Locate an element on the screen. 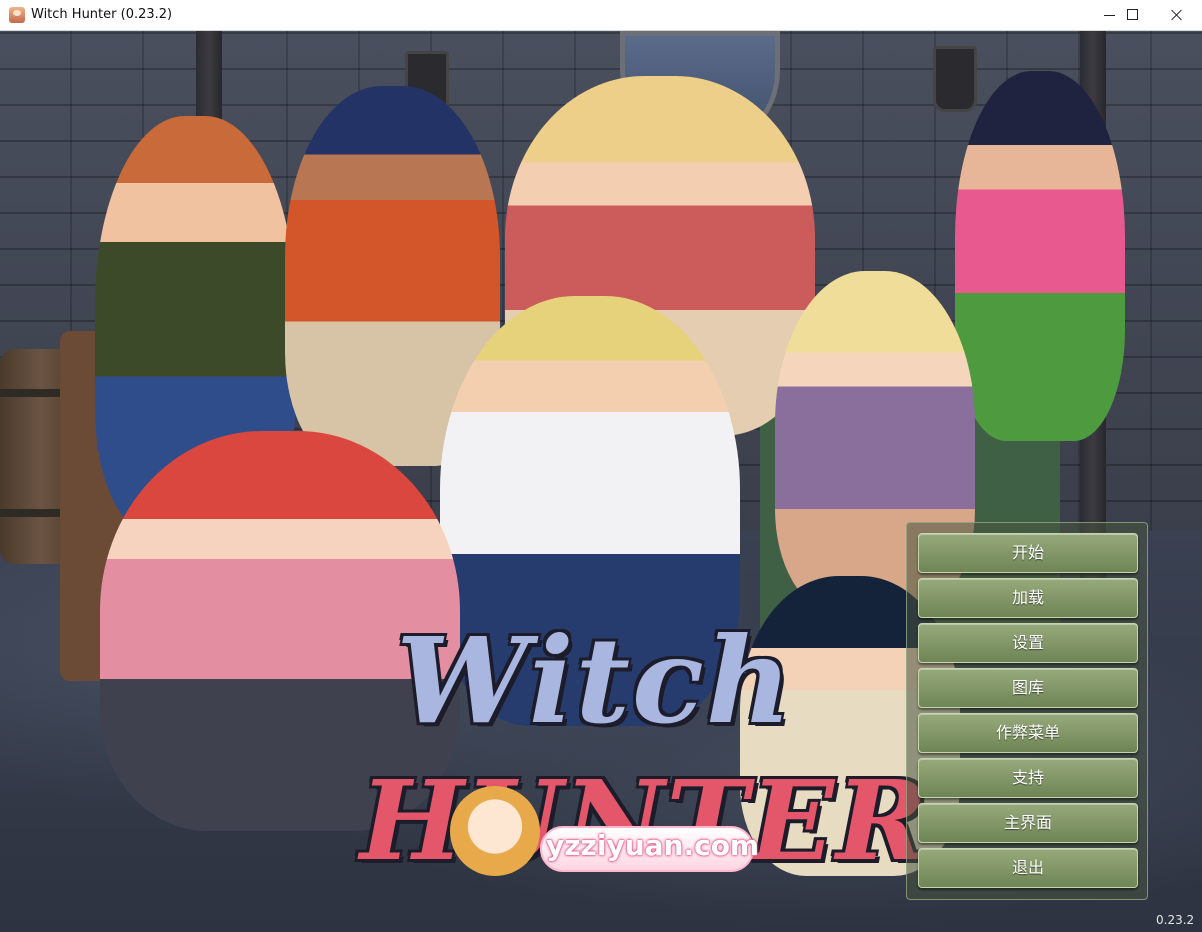 This screenshot has height=932, width=1202. watermark: yzziyuan.com is located at coordinates (605, 834).